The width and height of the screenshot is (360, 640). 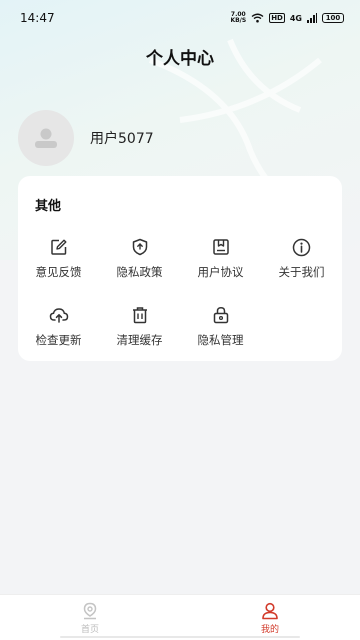 I want to click on bottom-tab-bar: 首页 我的, so click(x=180, y=617).